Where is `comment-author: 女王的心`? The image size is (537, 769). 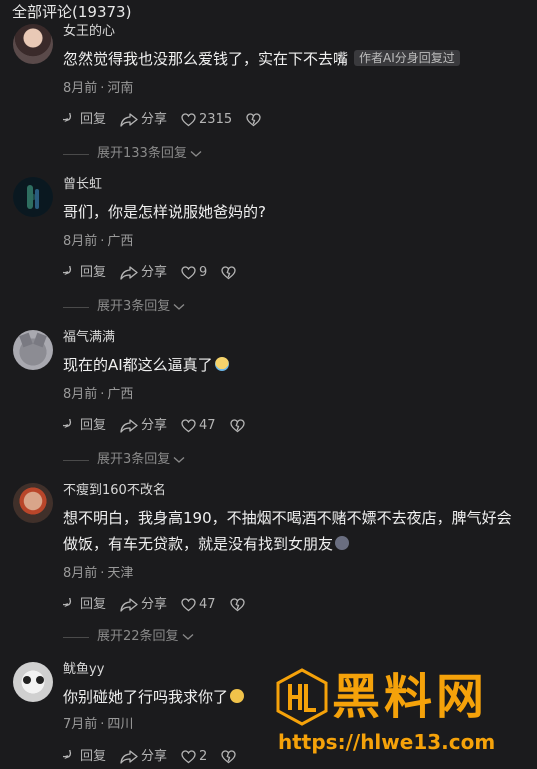
comment-author: 女王的心 is located at coordinates (89, 32).